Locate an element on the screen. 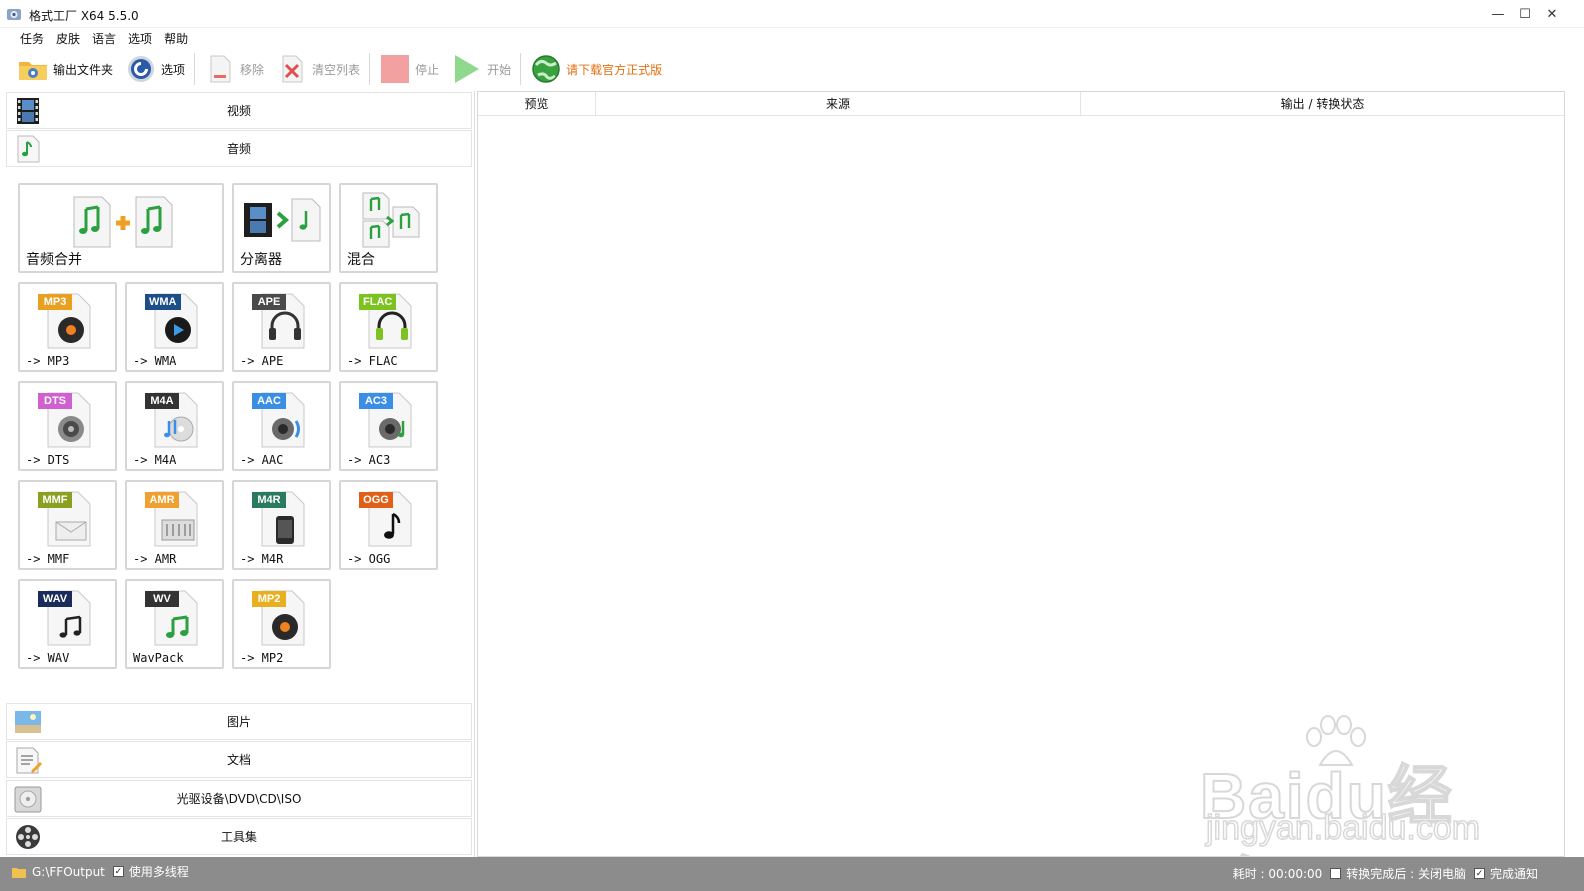 The width and height of the screenshot is (1584, 891). tile-format-ogg: OGG -> OGG is located at coordinates (388, 525).